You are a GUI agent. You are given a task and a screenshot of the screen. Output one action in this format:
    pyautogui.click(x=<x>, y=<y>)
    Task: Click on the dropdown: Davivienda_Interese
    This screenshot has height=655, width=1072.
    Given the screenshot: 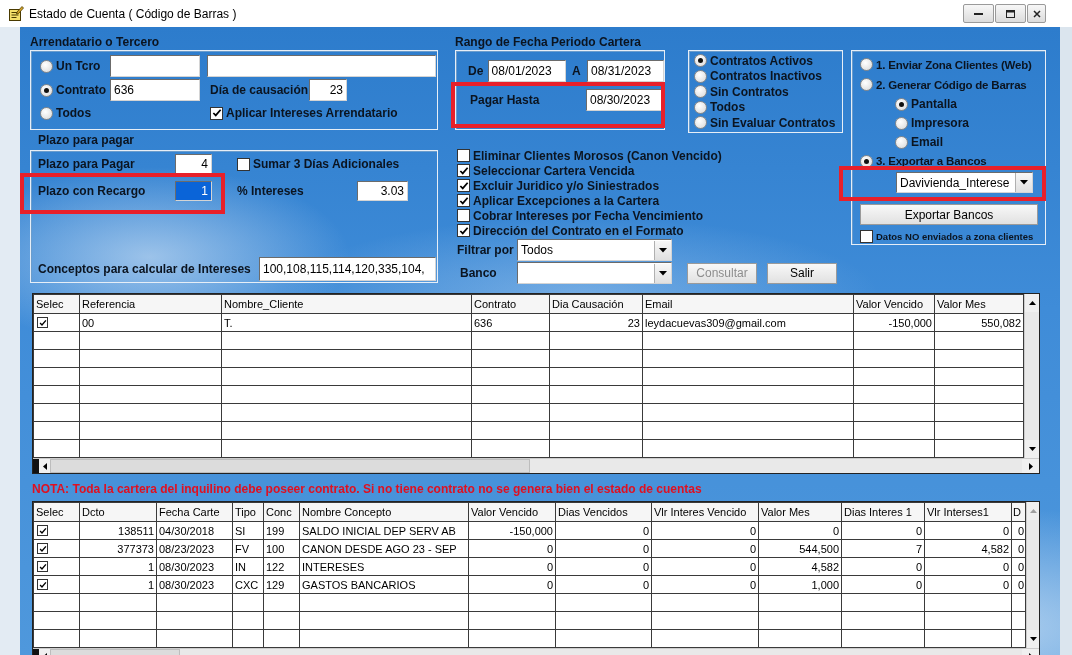 What is the action you would take?
    pyautogui.click(x=964, y=183)
    